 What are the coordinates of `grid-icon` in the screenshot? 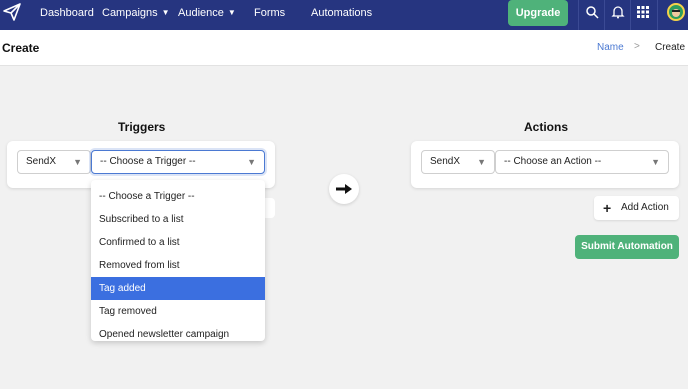 It's located at (643, 12).